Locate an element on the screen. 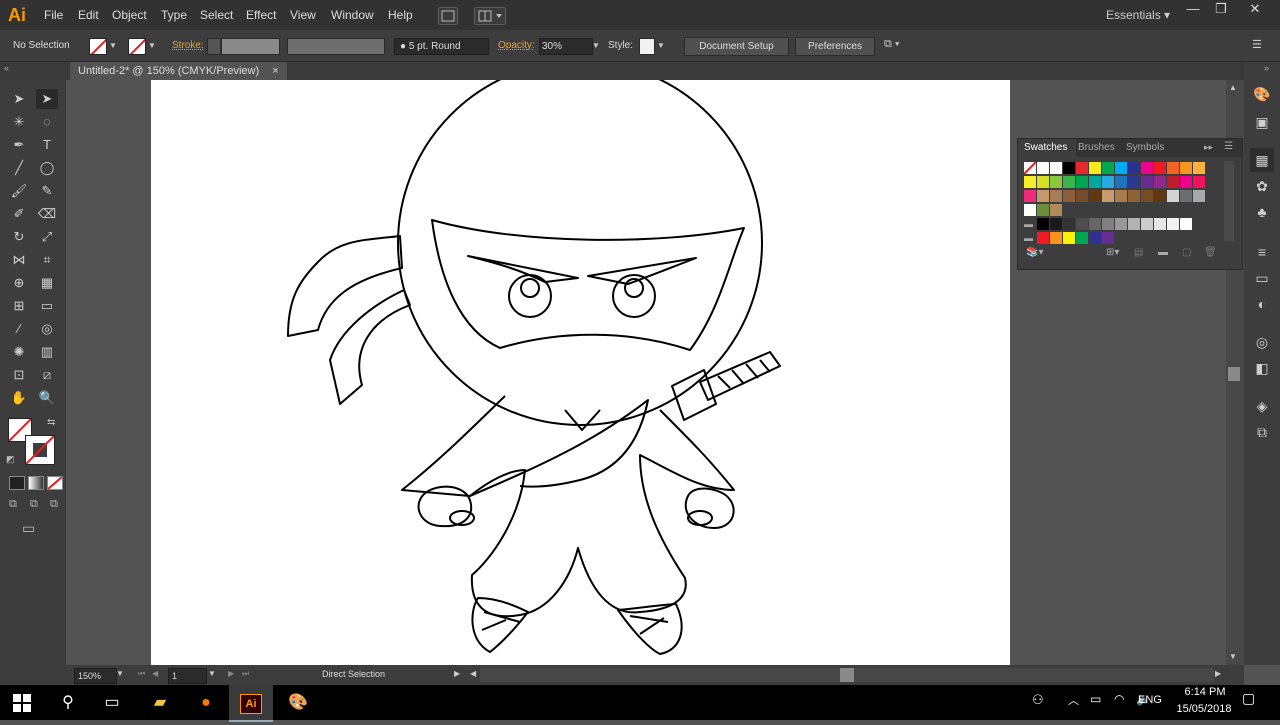 The height and width of the screenshot is (725, 1280). wifi-icon: ◠ is located at coordinates (1119, 699).